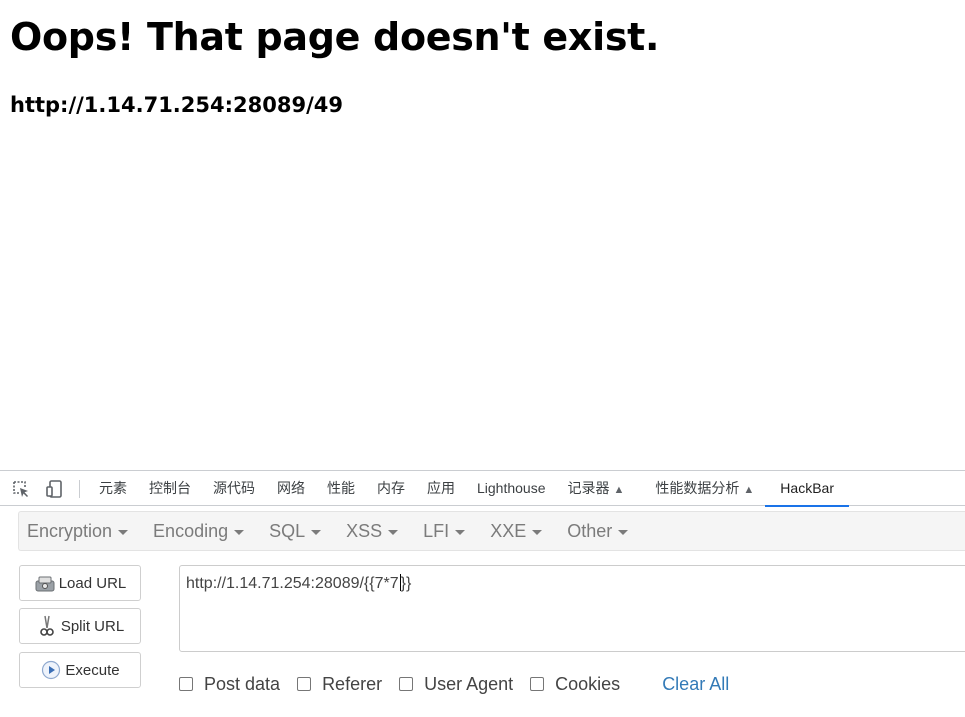 This screenshot has height=717, width=965. Describe the element at coordinates (511, 488) in the screenshot. I see `tab-lighthouse: Lighthouse` at that location.